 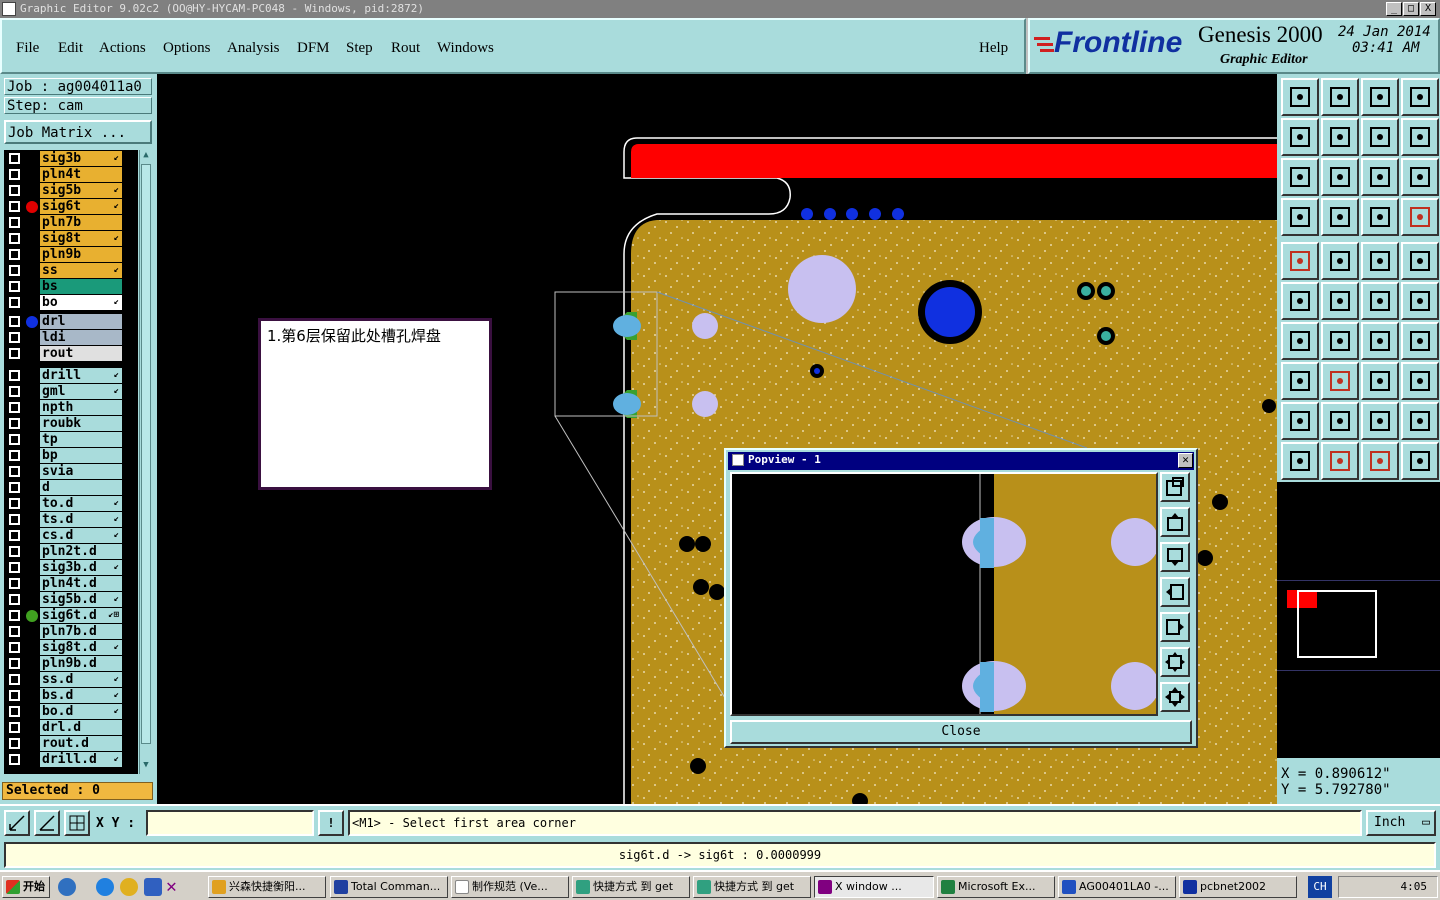 What do you see at coordinates (1300, 341) in the screenshot?
I see `angle-icon` at bounding box center [1300, 341].